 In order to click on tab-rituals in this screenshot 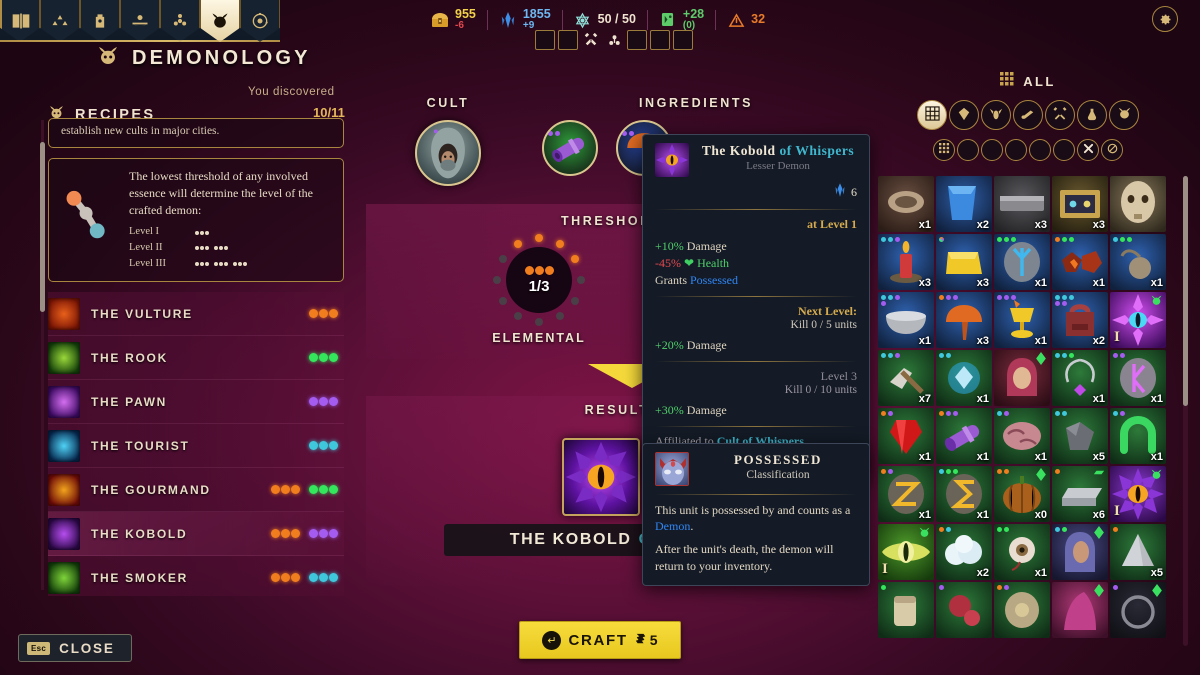, I will do `click(140, 21)`.